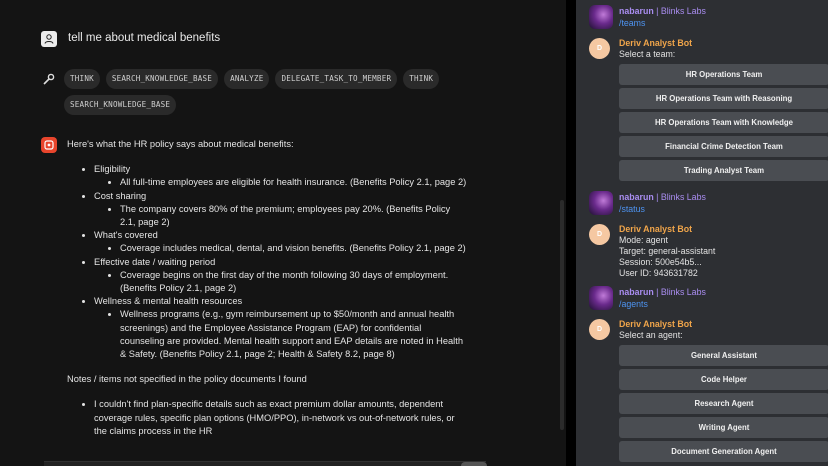  Describe the element at coordinates (49, 79) in the screenshot. I see `tools-icon` at that location.